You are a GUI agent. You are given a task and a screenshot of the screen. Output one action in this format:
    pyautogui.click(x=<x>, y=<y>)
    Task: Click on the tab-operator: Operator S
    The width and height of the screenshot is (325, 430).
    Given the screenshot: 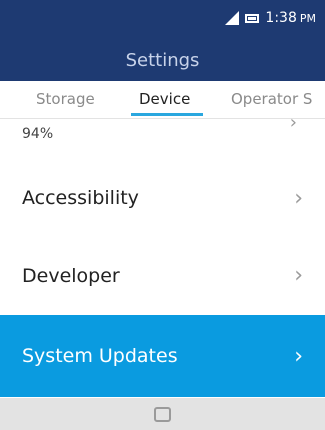 What is the action you would take?
    pyautogui.click(x=271, y=99)
    